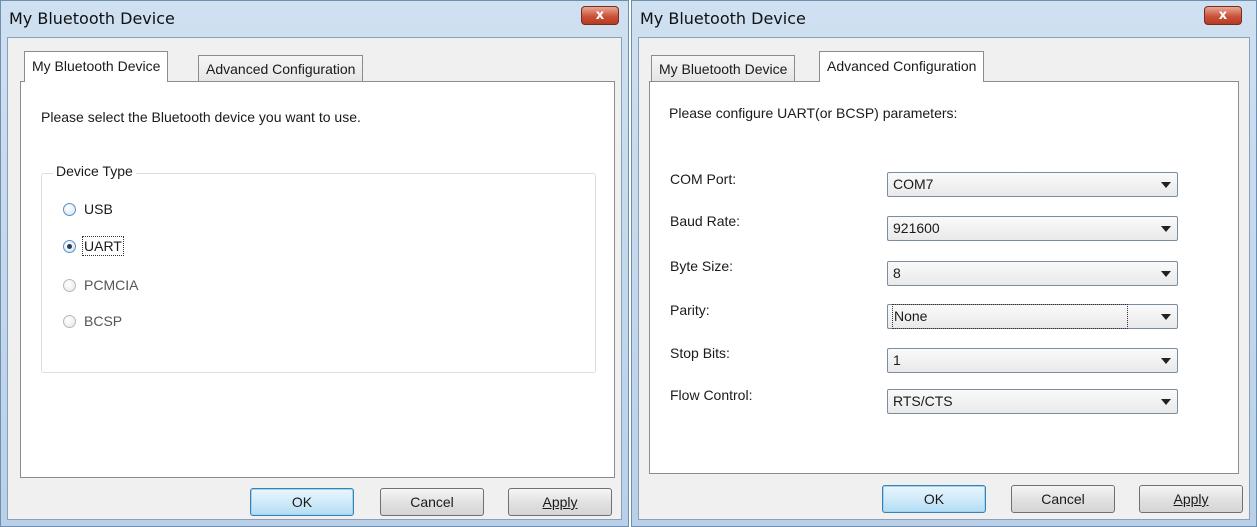  I want to click on radio-label: BCSP, so click(103, 321).